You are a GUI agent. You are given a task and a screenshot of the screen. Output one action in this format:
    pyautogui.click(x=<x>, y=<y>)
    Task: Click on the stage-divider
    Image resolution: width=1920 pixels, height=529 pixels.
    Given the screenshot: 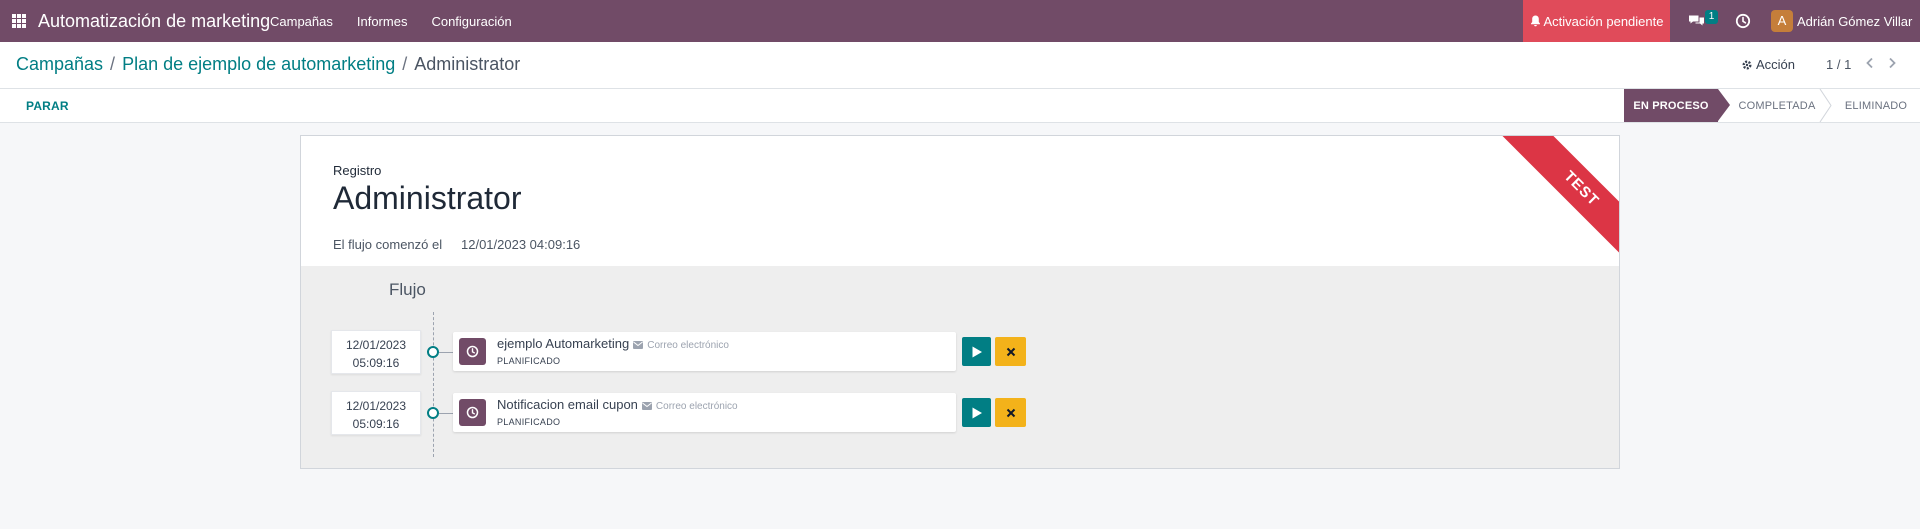 What is the action you would take?
    pyautogui.click(x=1825, y=105)
    